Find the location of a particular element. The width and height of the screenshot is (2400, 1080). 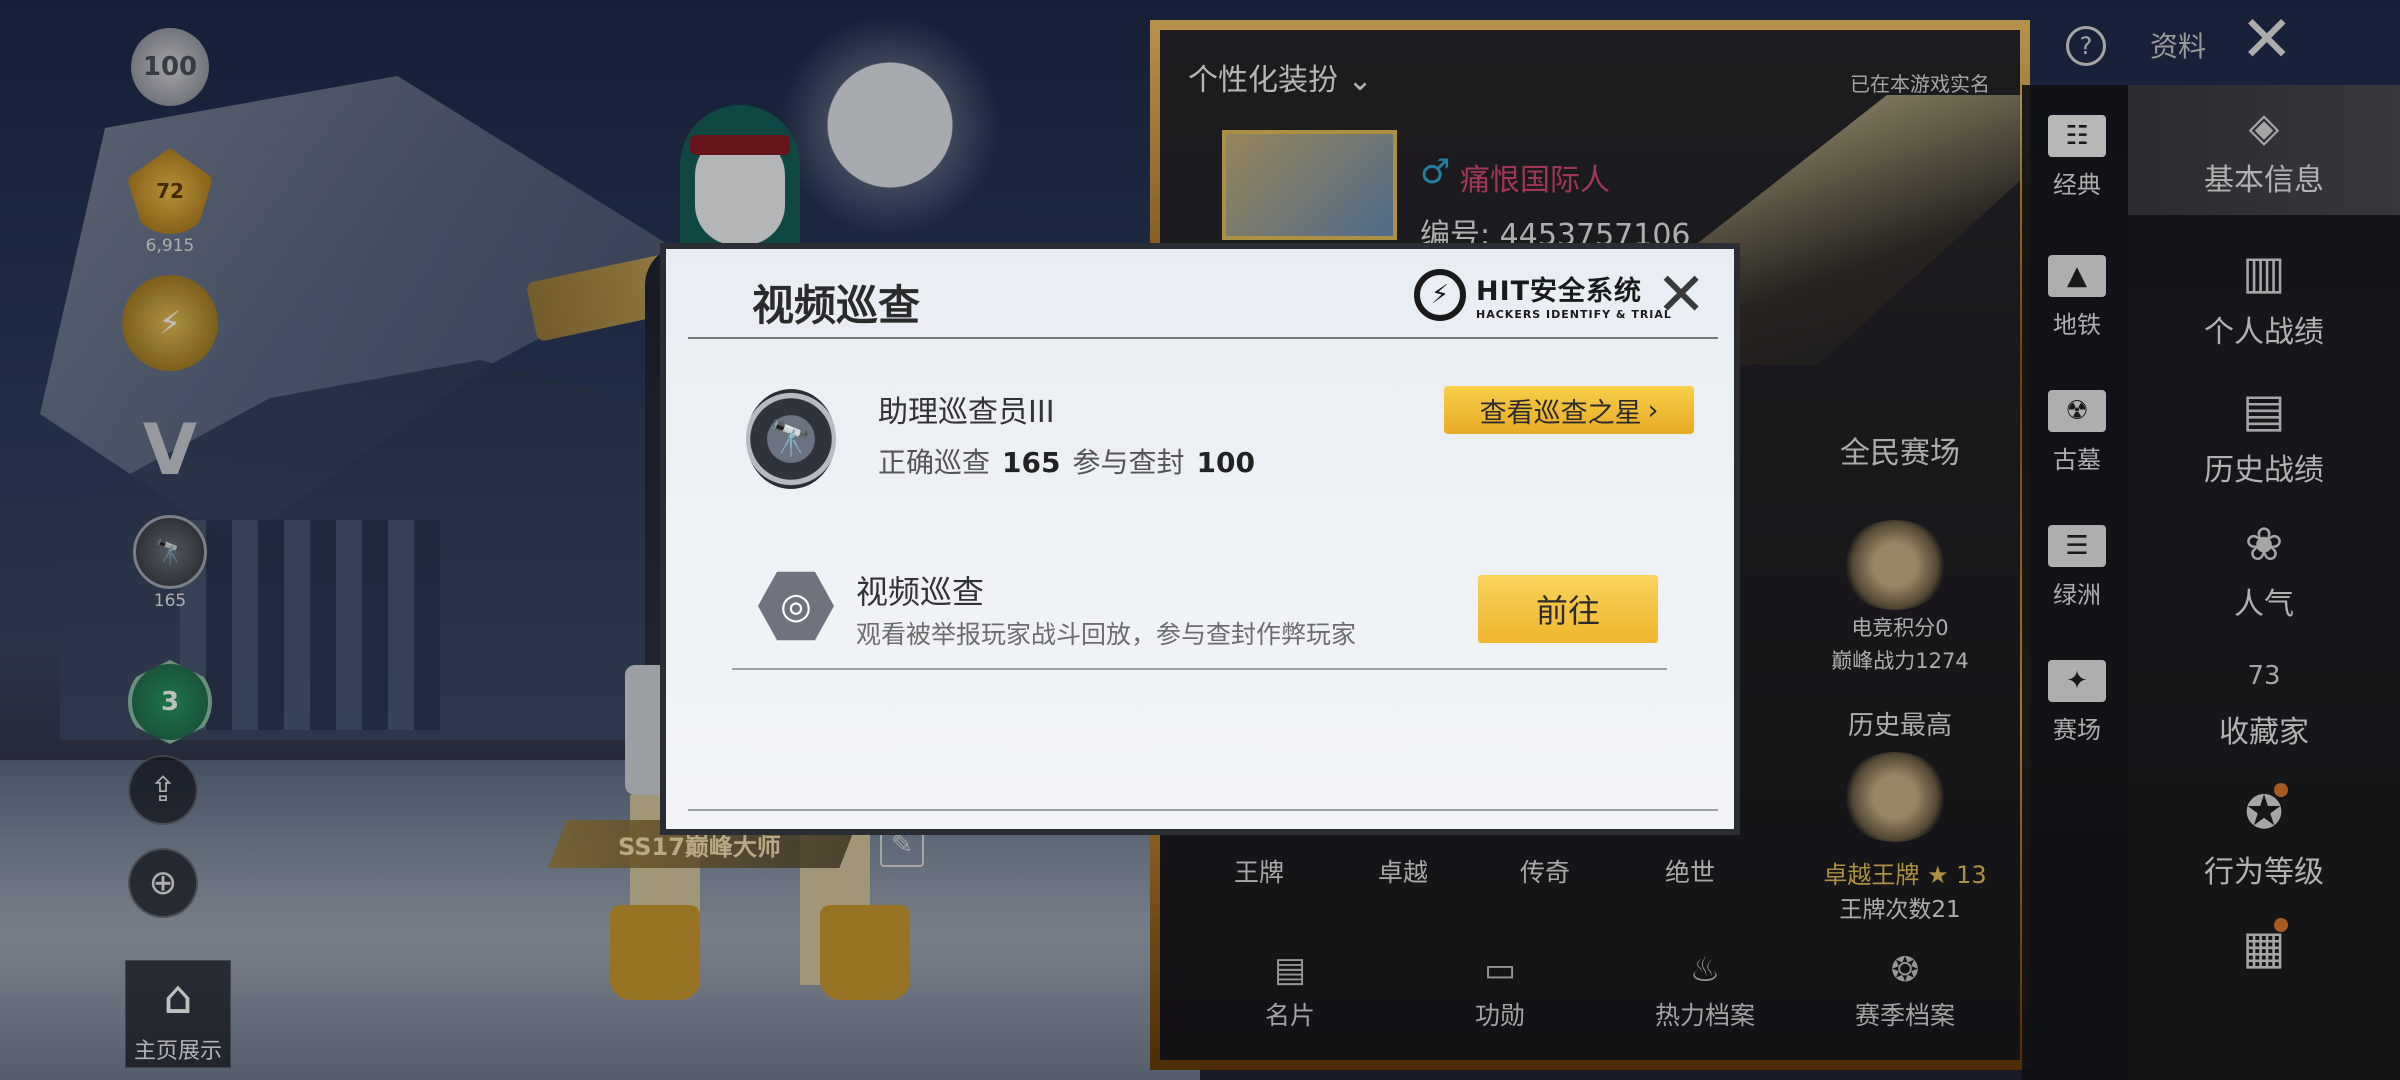

close-icon: ✕ is located at coordinates (1681, 295).